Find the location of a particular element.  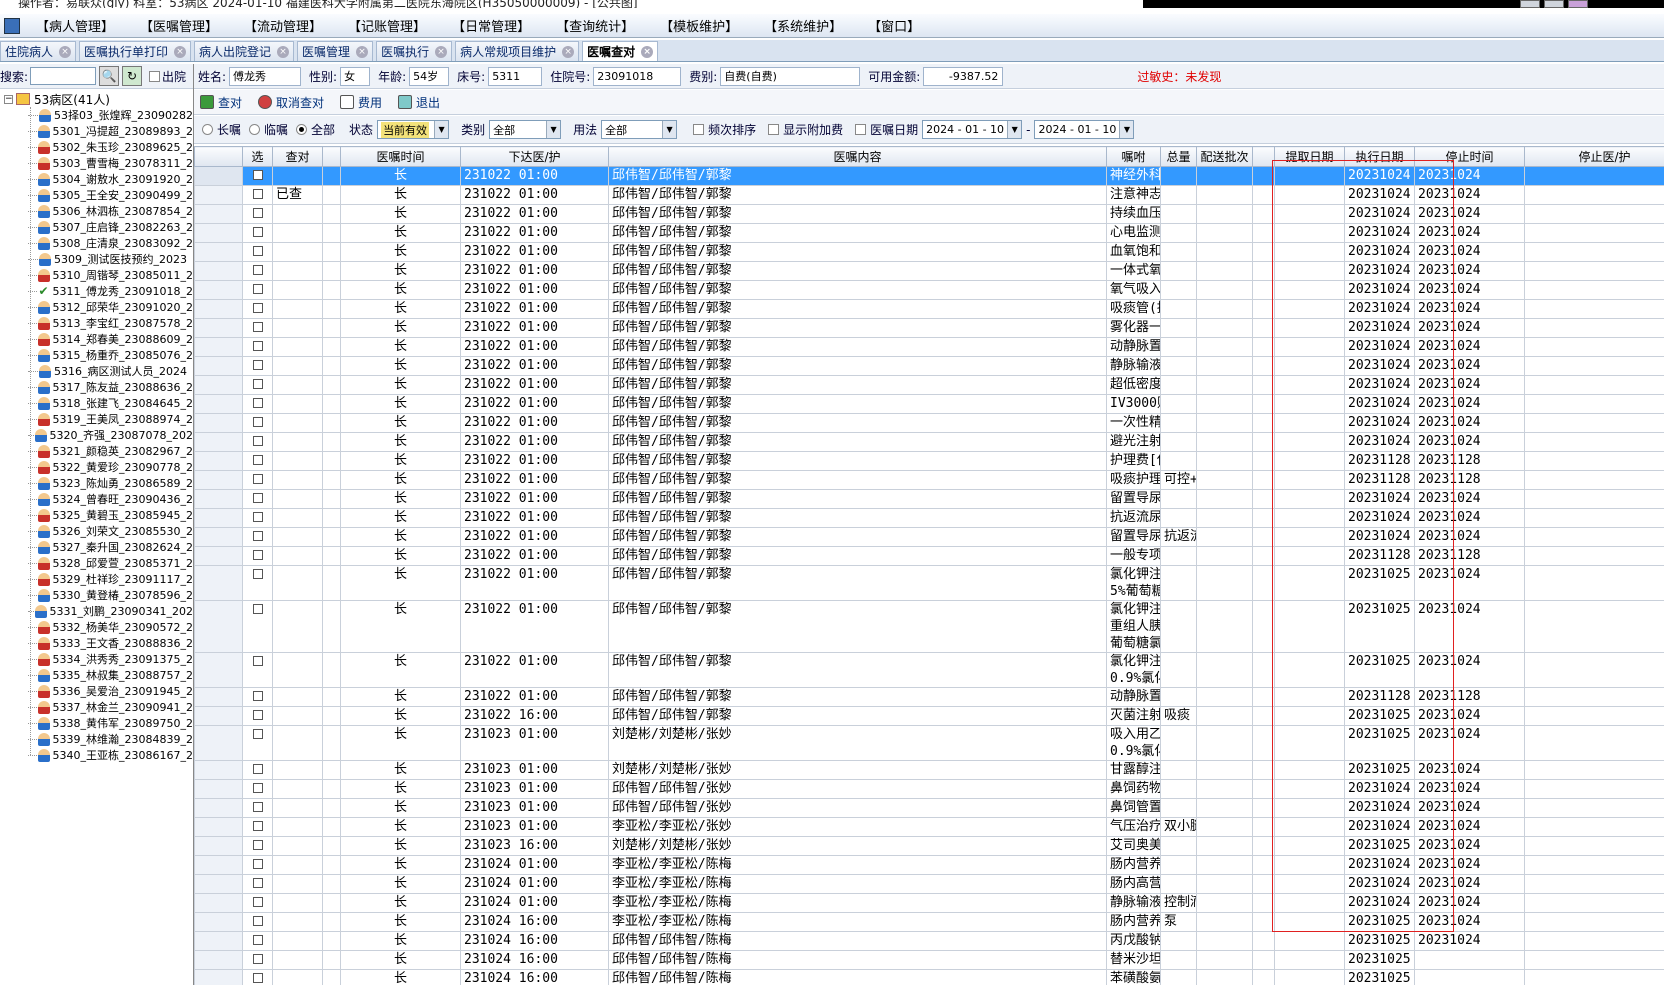

menu-item-5: 【查询统计】 is located at coordinates (596, 25).